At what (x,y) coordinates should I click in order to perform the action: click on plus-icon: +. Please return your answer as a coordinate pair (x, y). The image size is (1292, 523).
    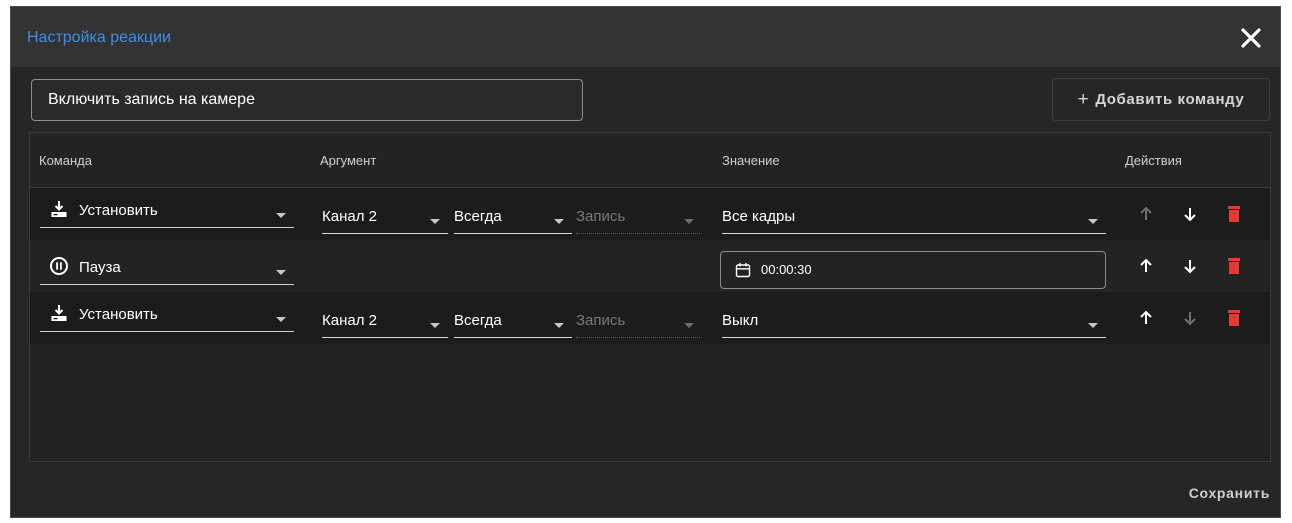
    Looking at the image, I should click on (1083, 99).